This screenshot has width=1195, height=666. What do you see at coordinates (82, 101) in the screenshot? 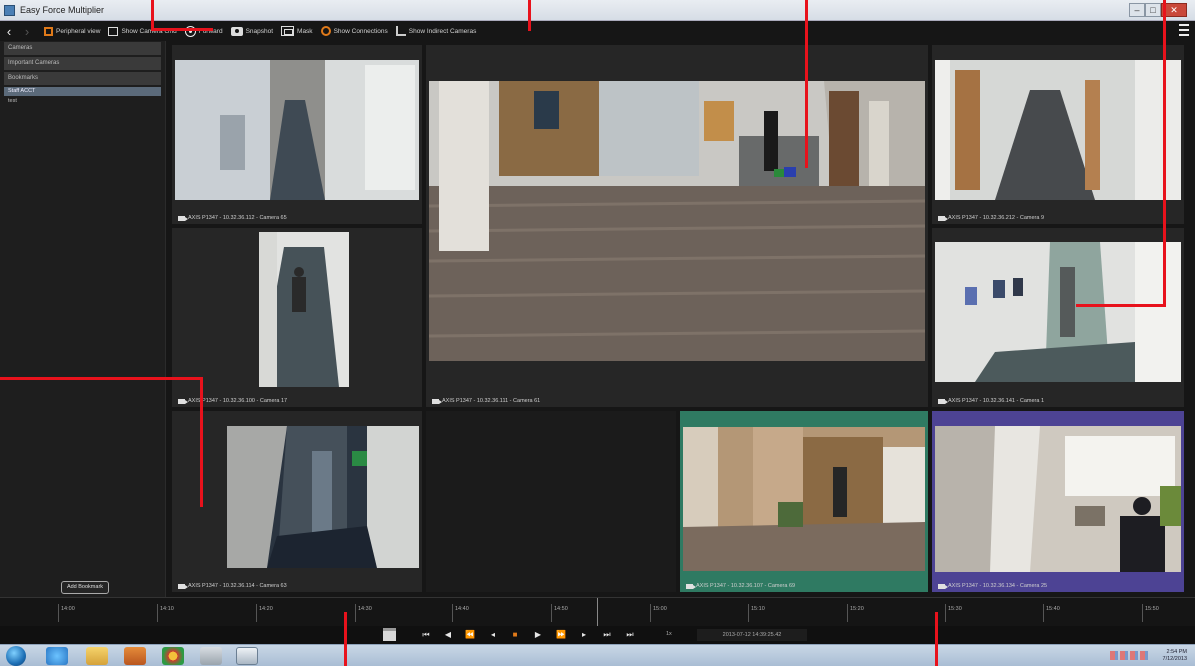
I see `bookmark-item: test` at bounding box center [82, 101].